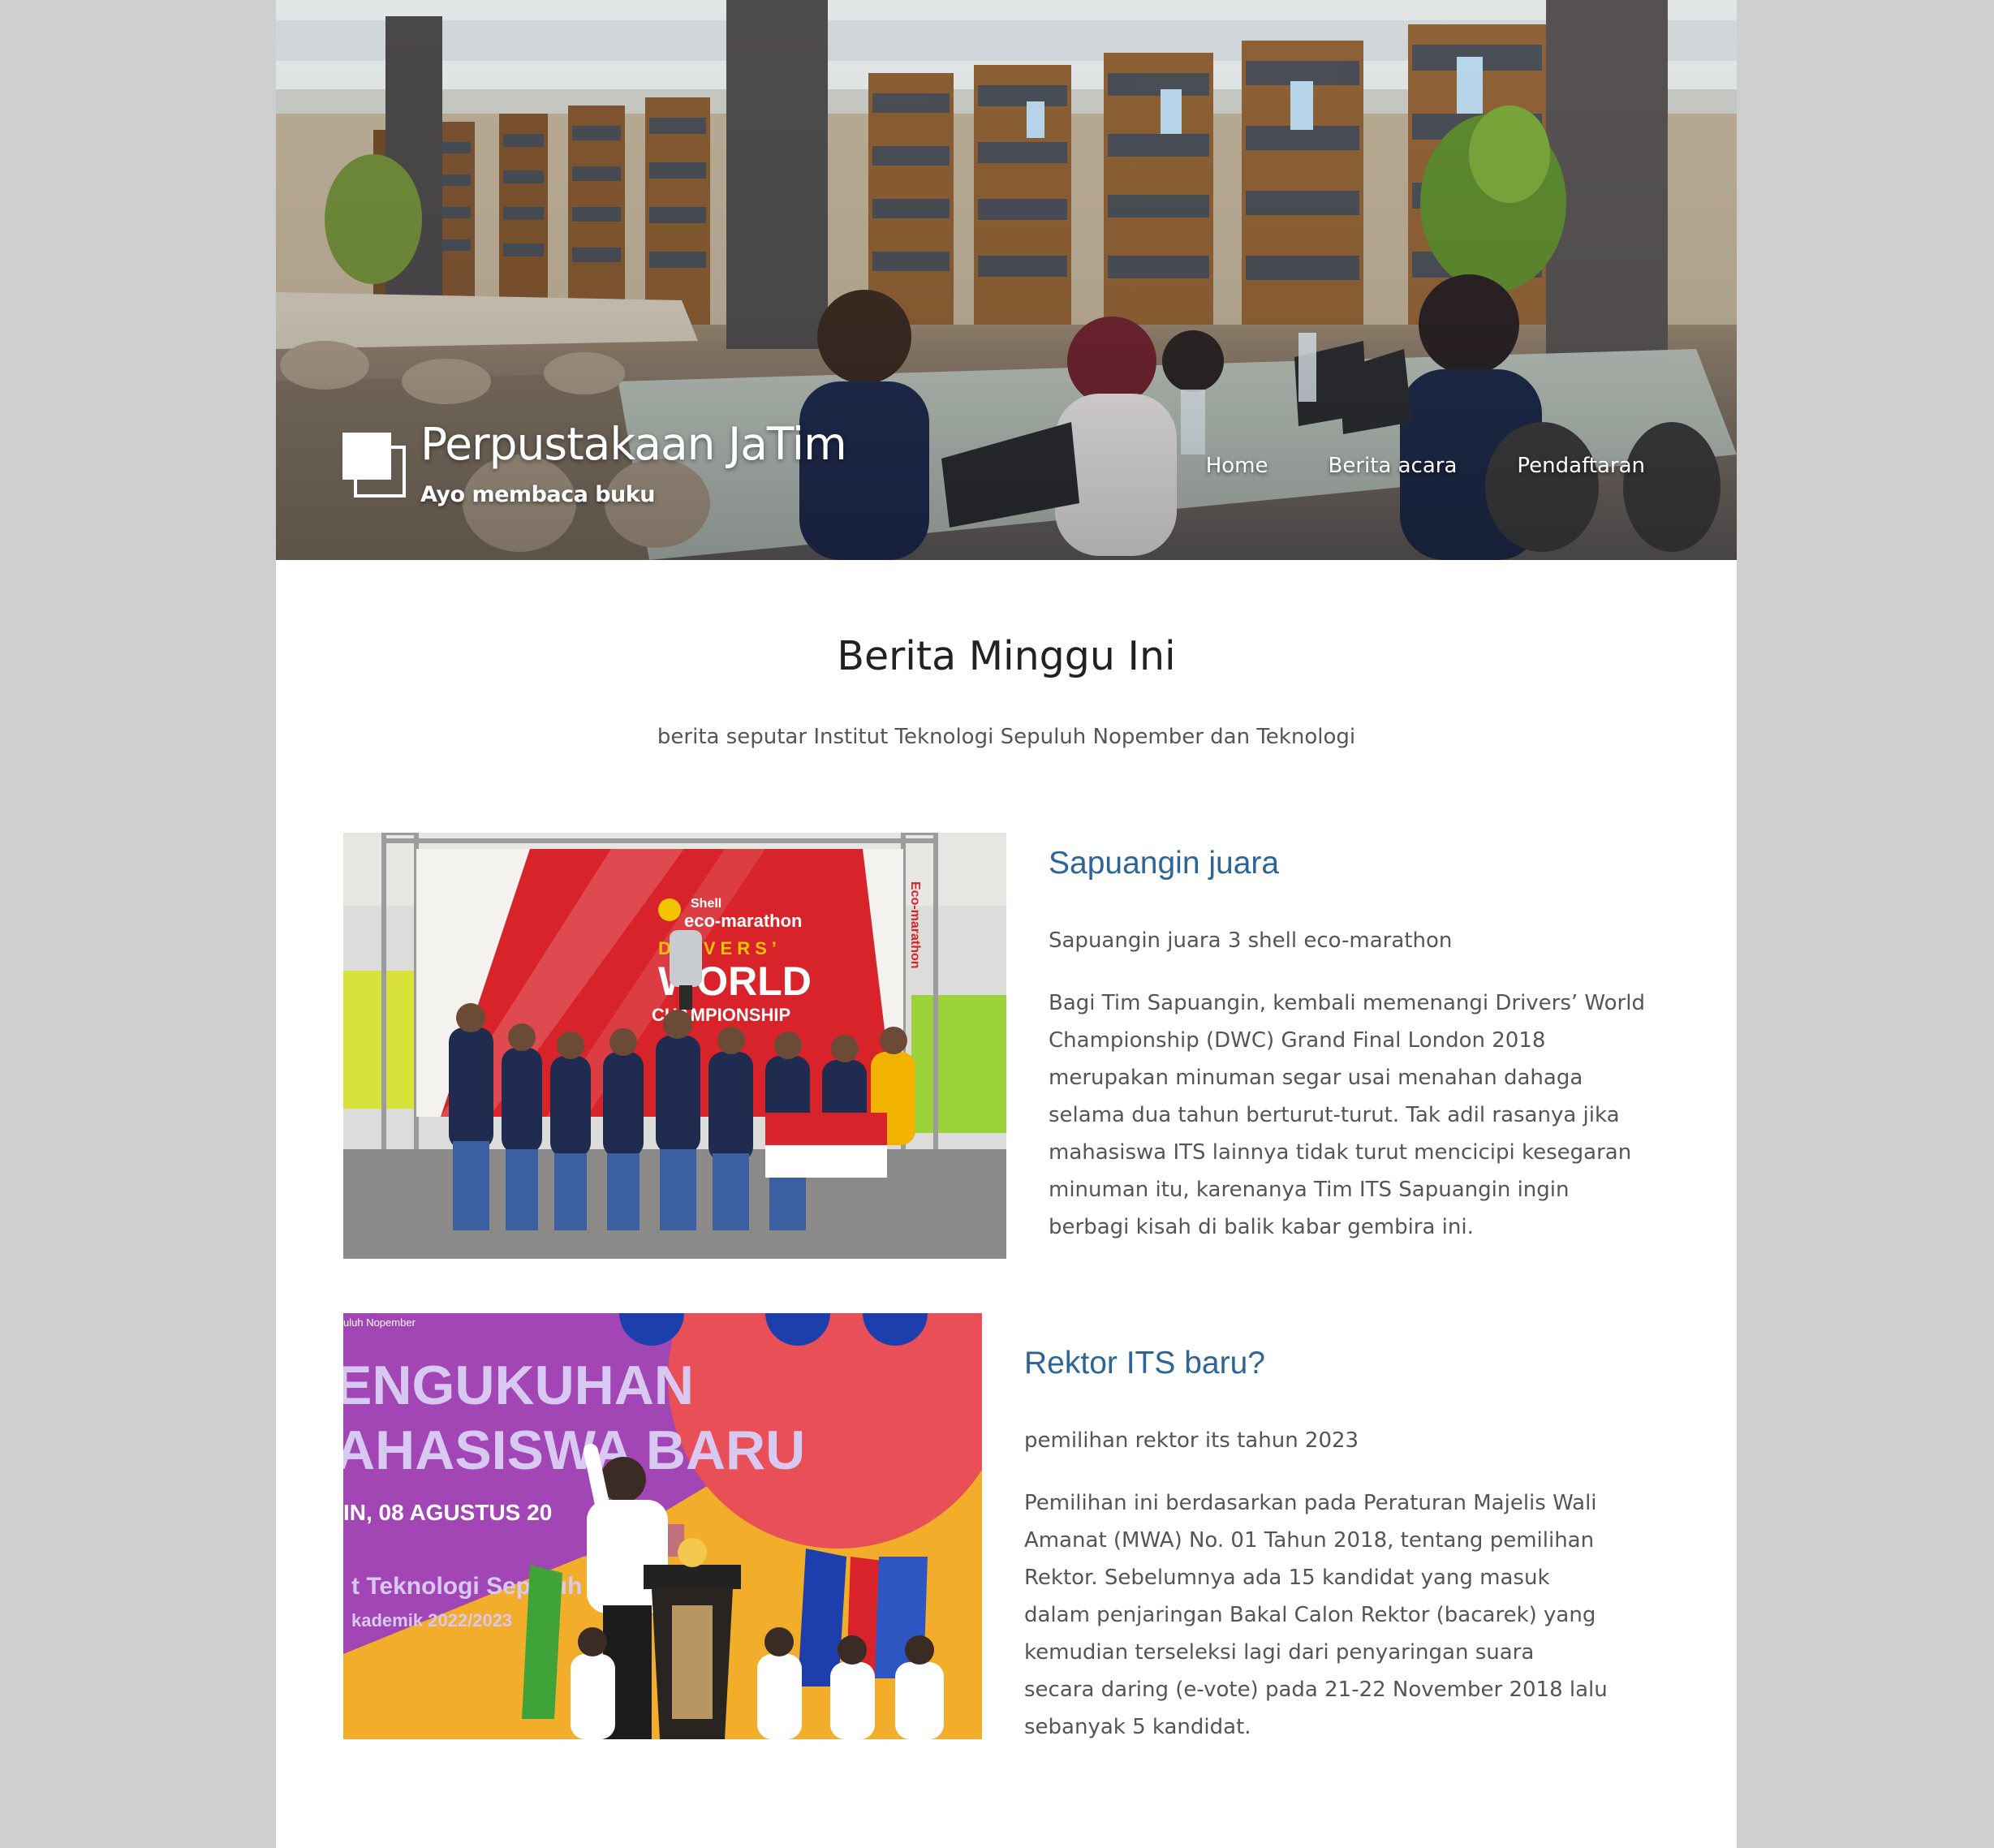 Image resolution: width=1994 pixels, height=1848 pixels. Describe the element at coordinates (447, 1513) in the screenshot. I see `banner-date-text: IN, 08 AGUSTUS 20` at that location.